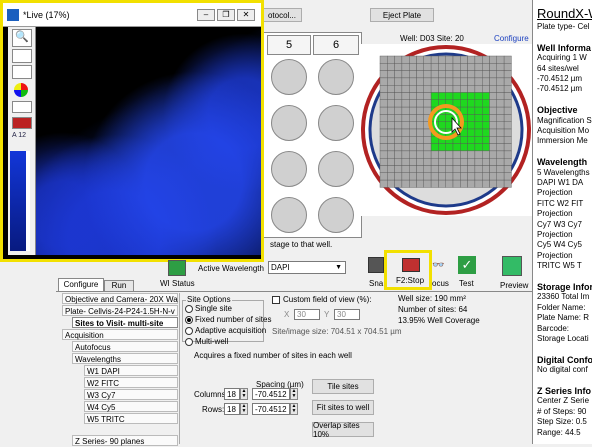  I want to click on overlap-sites-button: Overlap sites 10%, so click(343, 430).